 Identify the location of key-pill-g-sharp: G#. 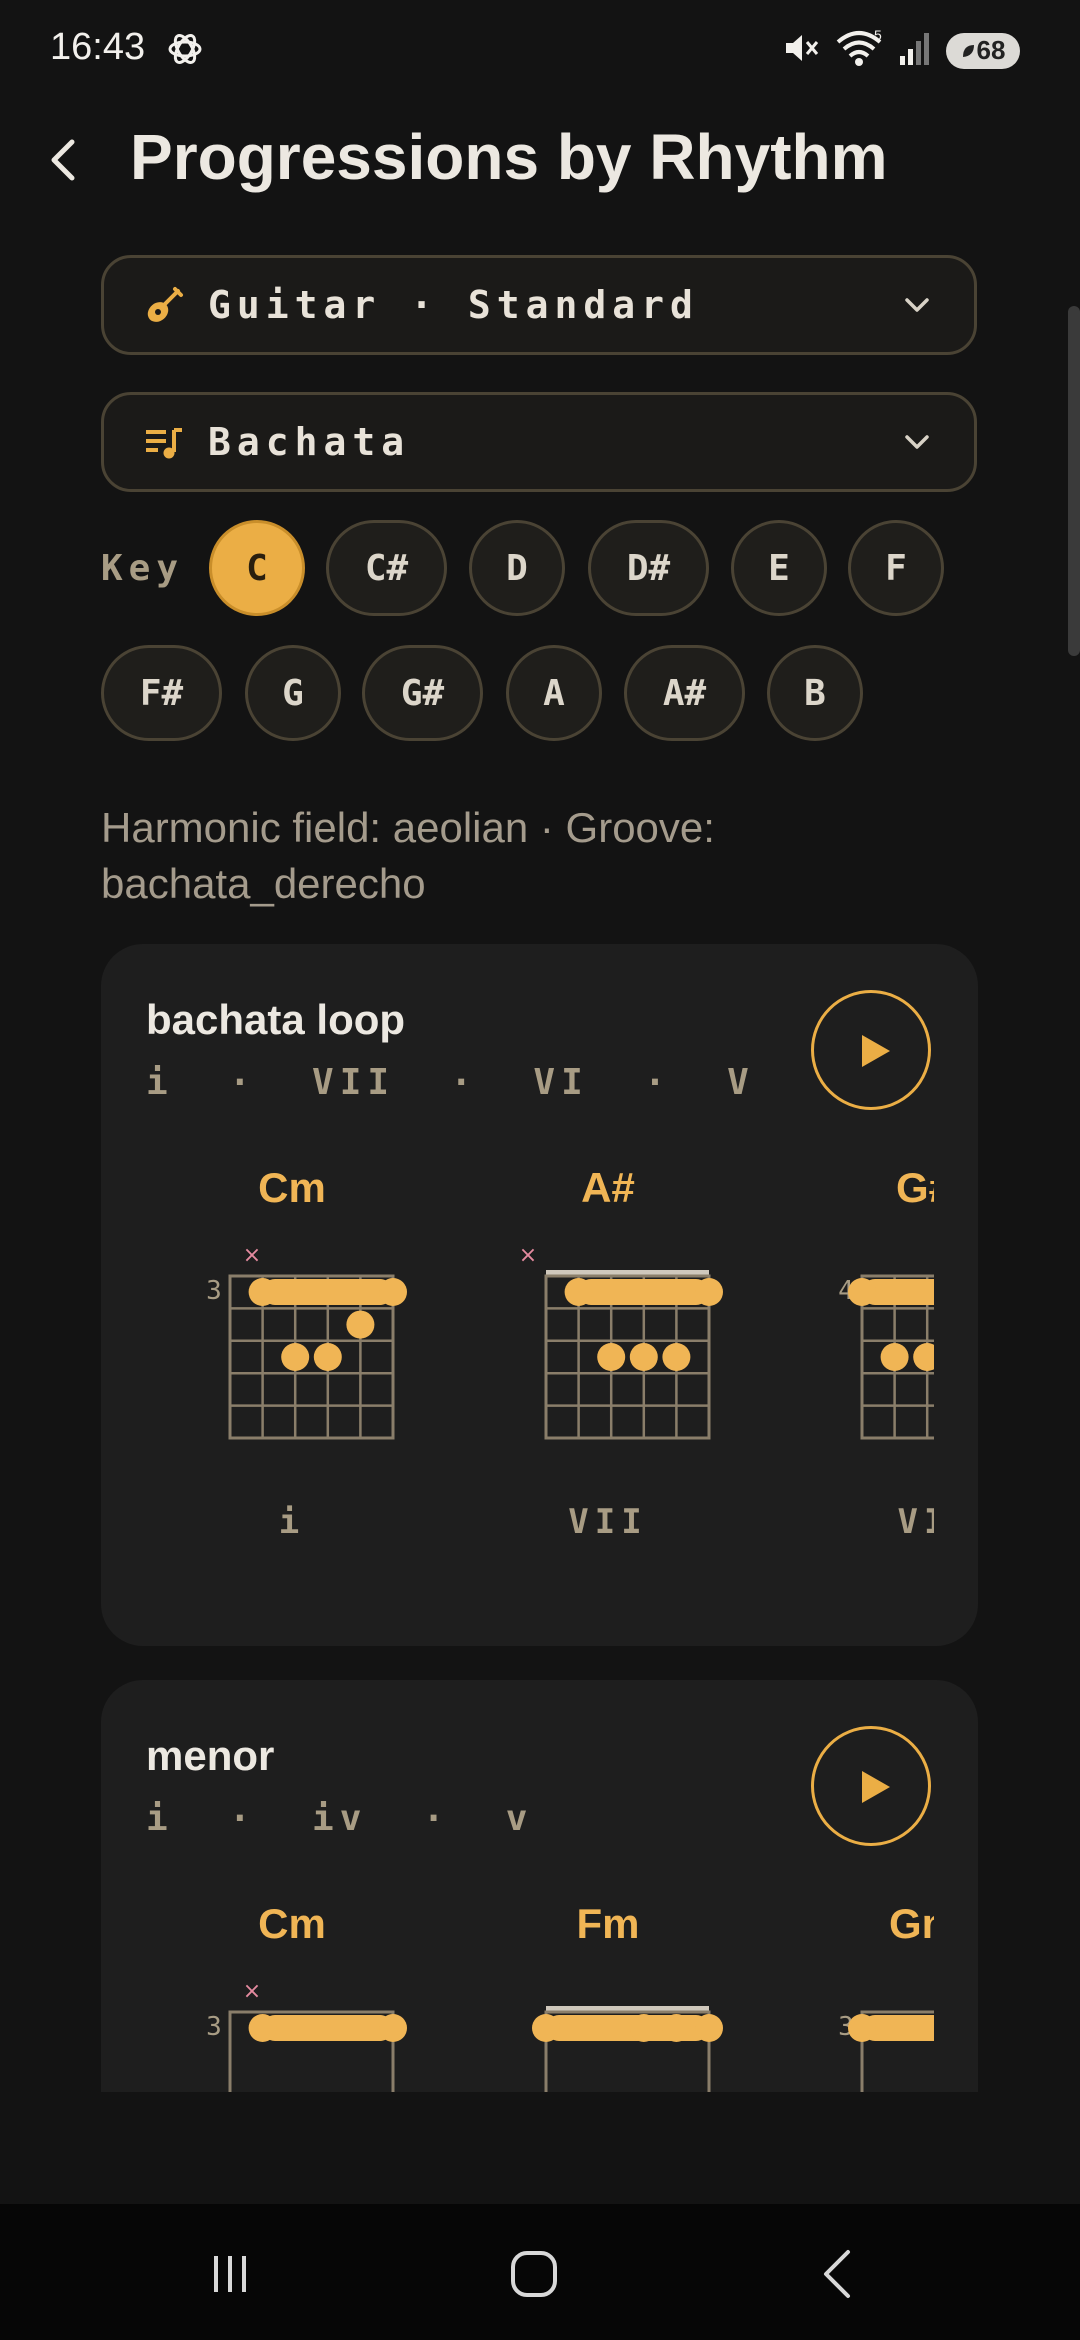
(422, 693).